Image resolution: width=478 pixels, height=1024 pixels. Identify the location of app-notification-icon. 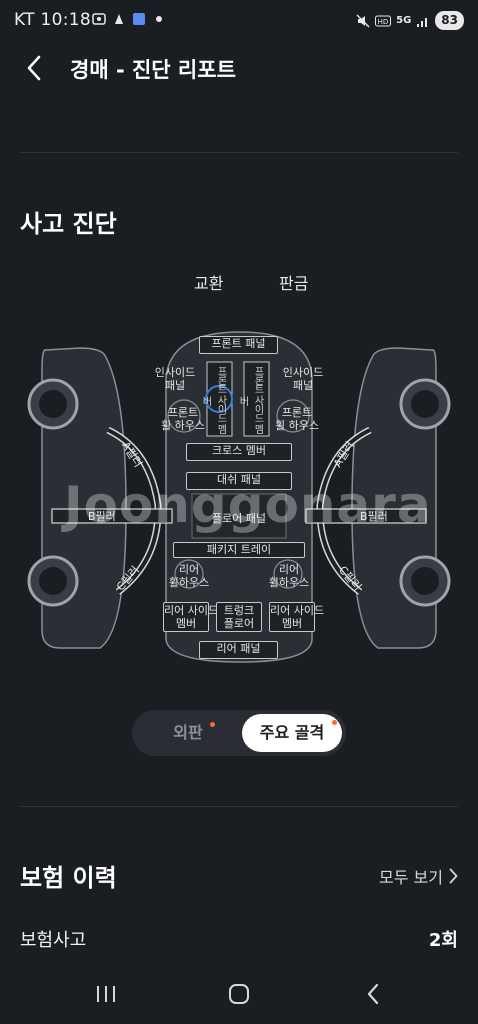
(119, 19).